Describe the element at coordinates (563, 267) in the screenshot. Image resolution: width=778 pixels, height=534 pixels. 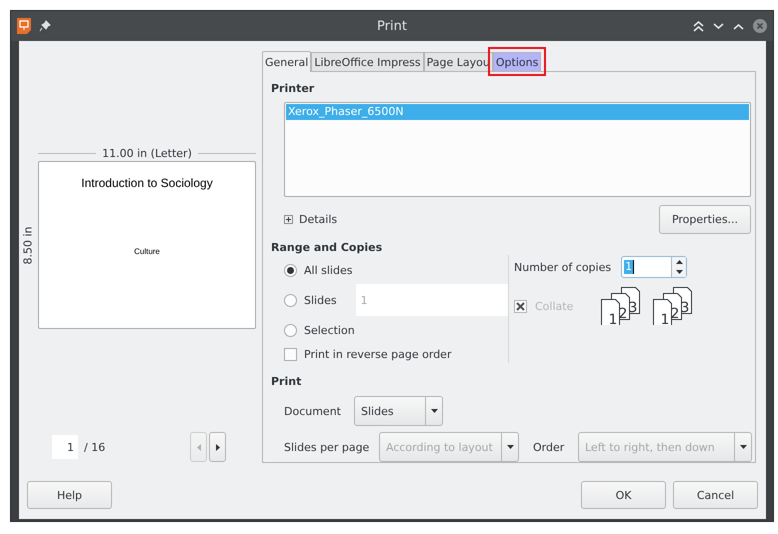
I see `copies-label: Number of copies` at that location.